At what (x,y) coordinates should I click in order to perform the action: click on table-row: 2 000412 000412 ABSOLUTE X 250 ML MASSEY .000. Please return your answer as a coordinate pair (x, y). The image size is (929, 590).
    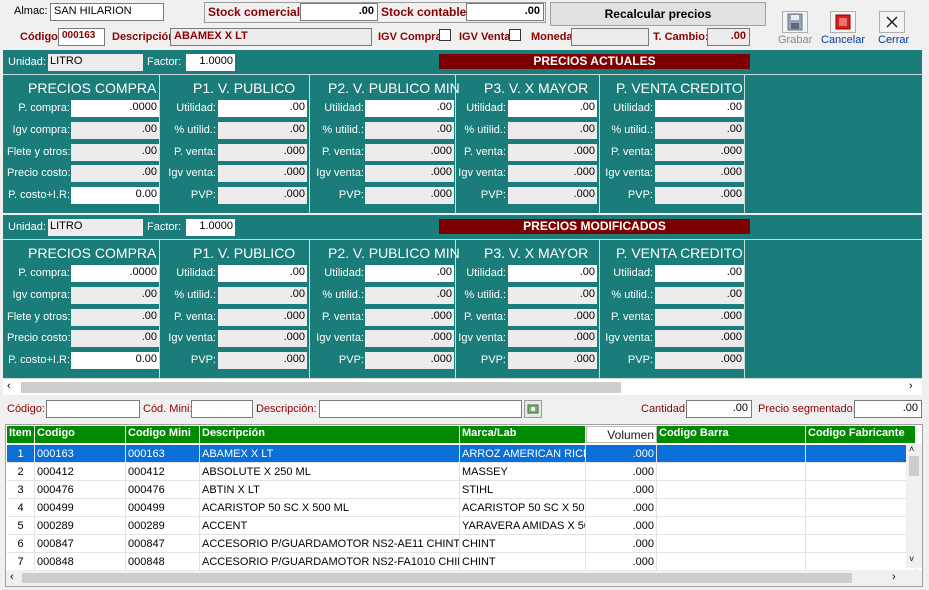
    Looking at the image, I should click on (461, 472).